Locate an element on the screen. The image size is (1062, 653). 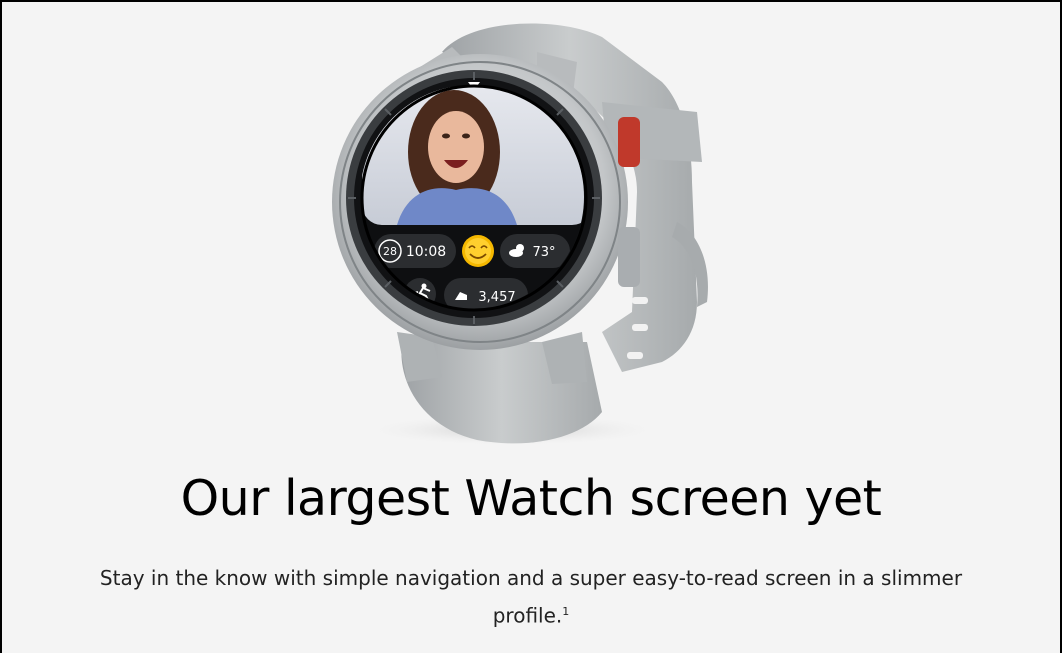
weather-text: 73° is located at coordinates (543, 252).